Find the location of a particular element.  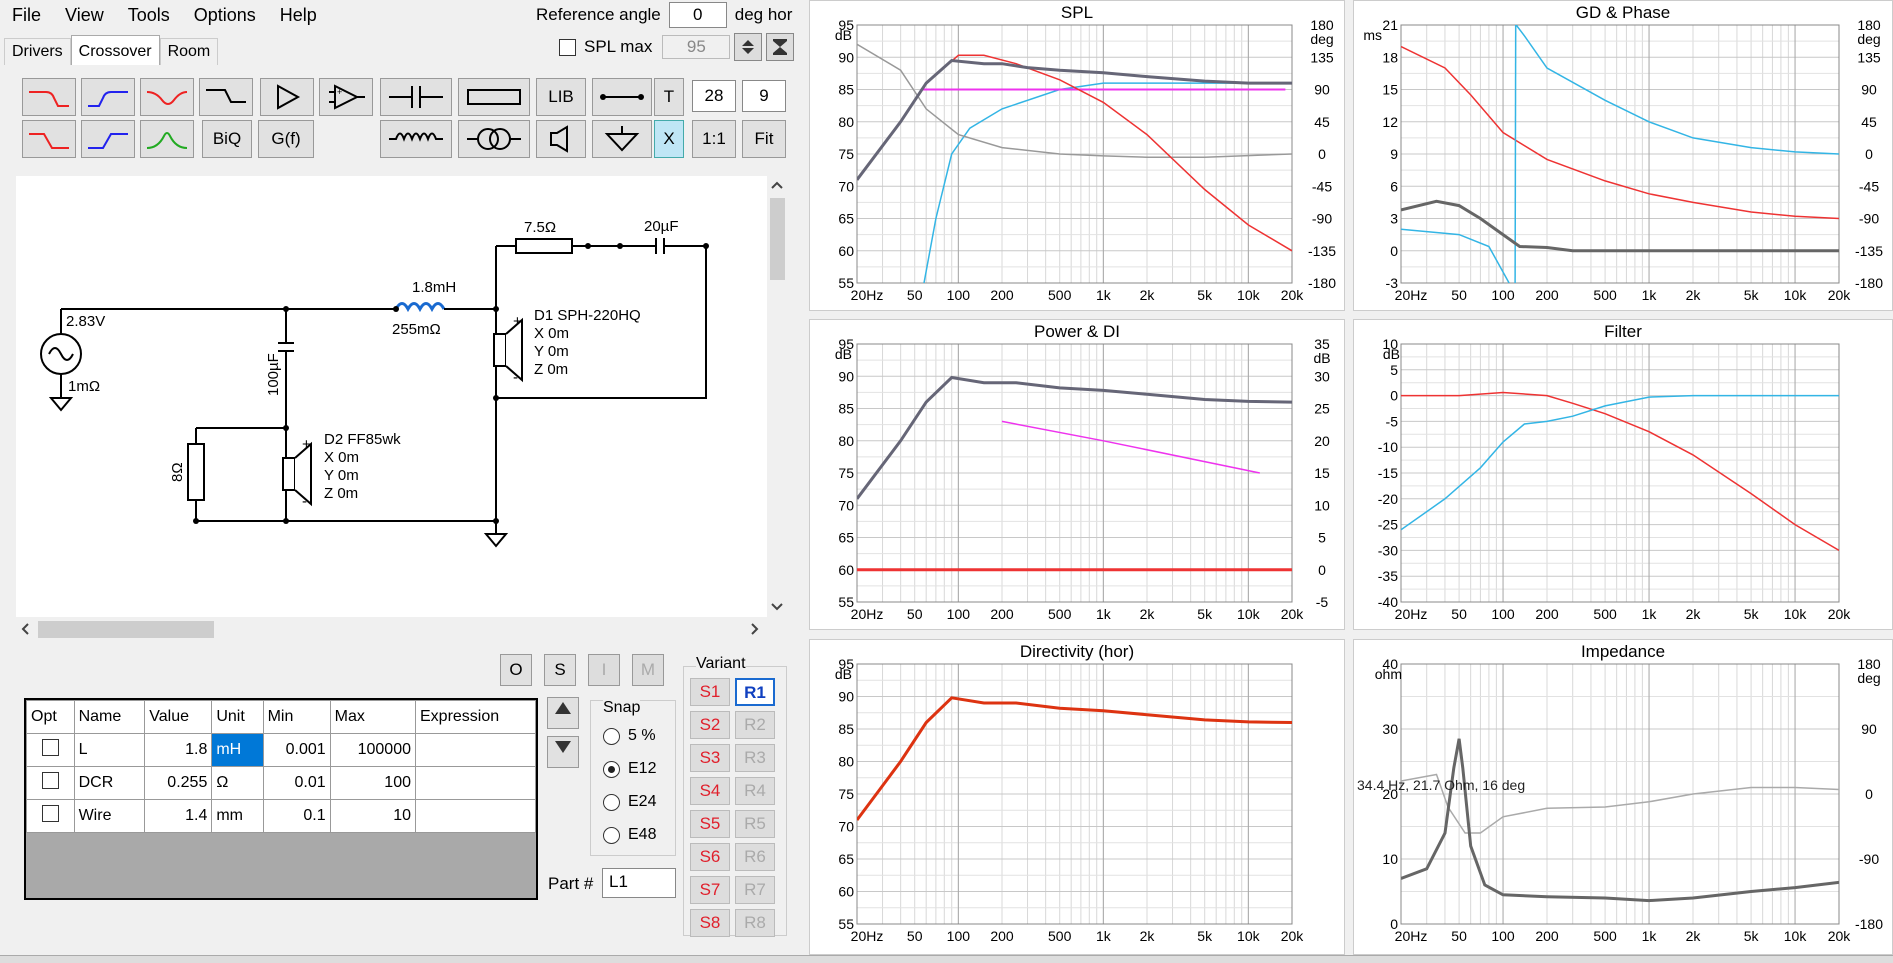

param-value: 1.4 is located at coordinates (178, 816).